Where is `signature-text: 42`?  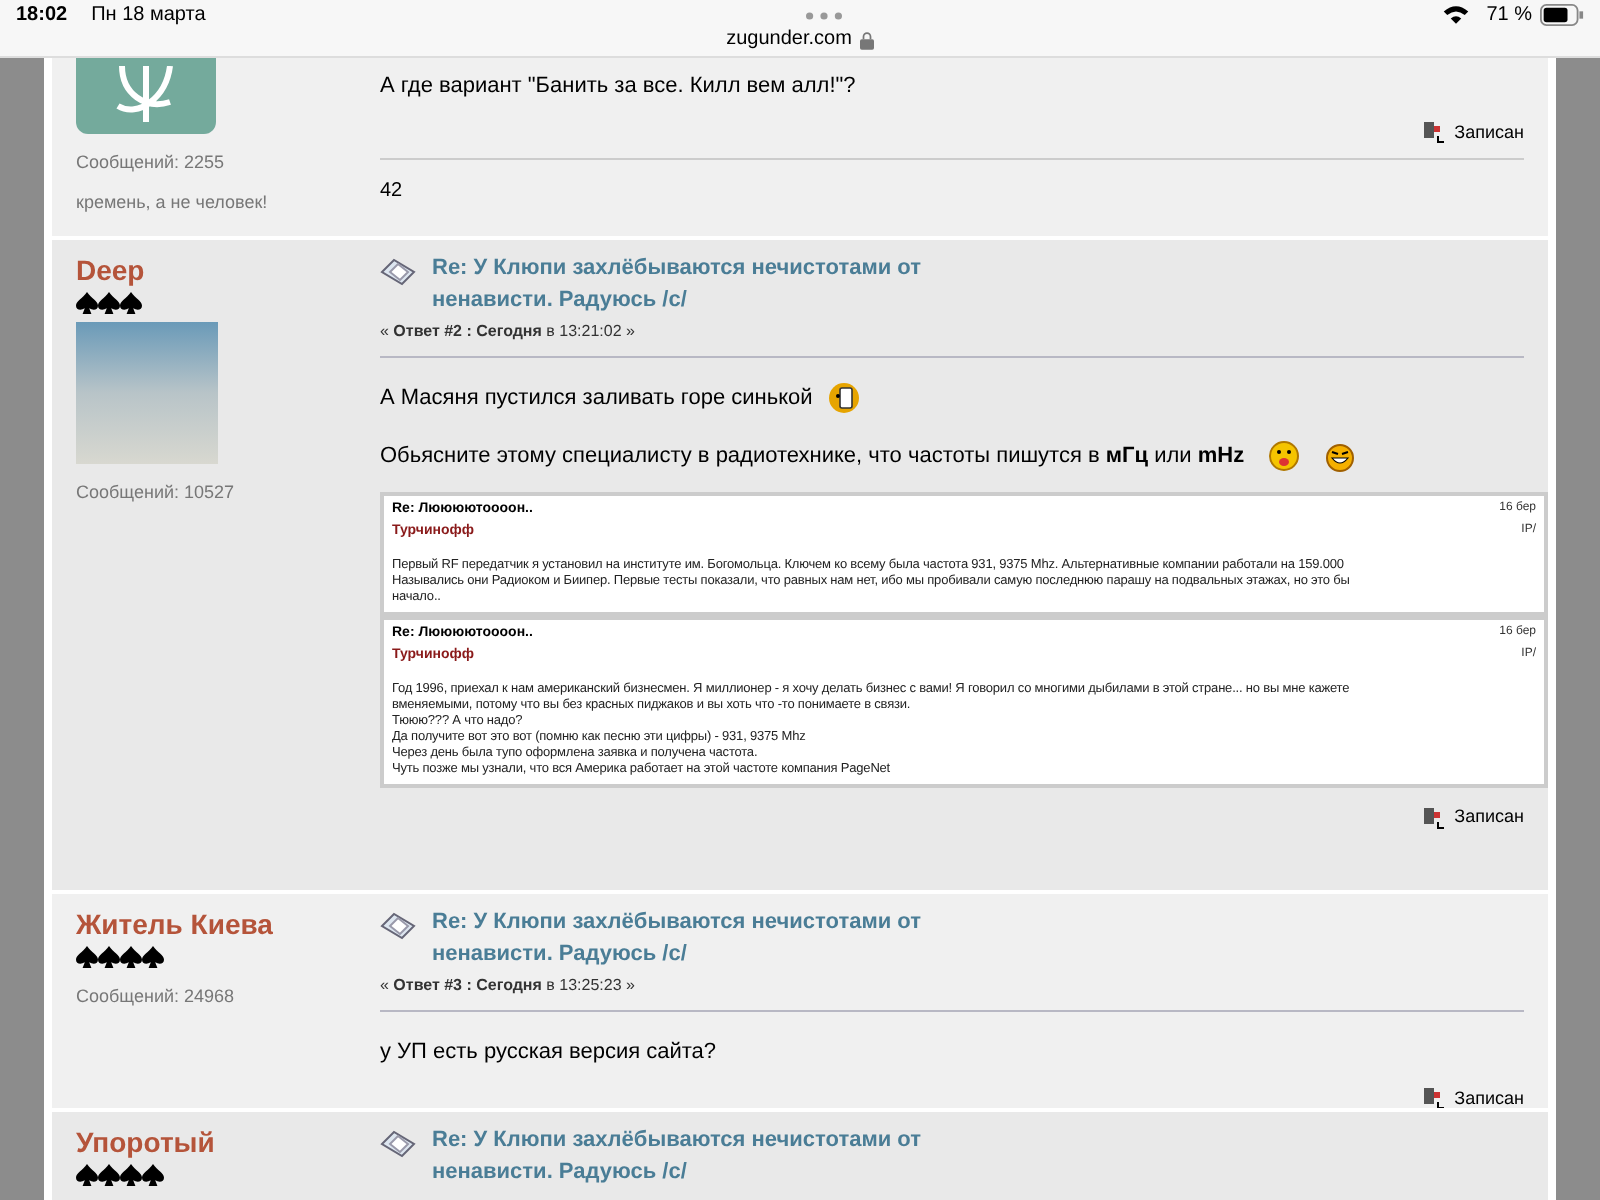
signature-text: 42 is located at coordinates (392, 192).